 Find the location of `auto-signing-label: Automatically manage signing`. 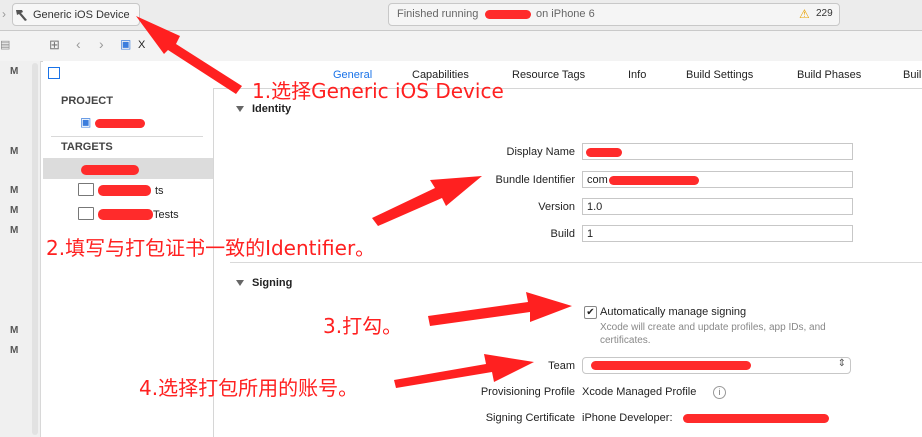

auto-signing-label: Automatically manage signing is located at coordinates (673, 312).